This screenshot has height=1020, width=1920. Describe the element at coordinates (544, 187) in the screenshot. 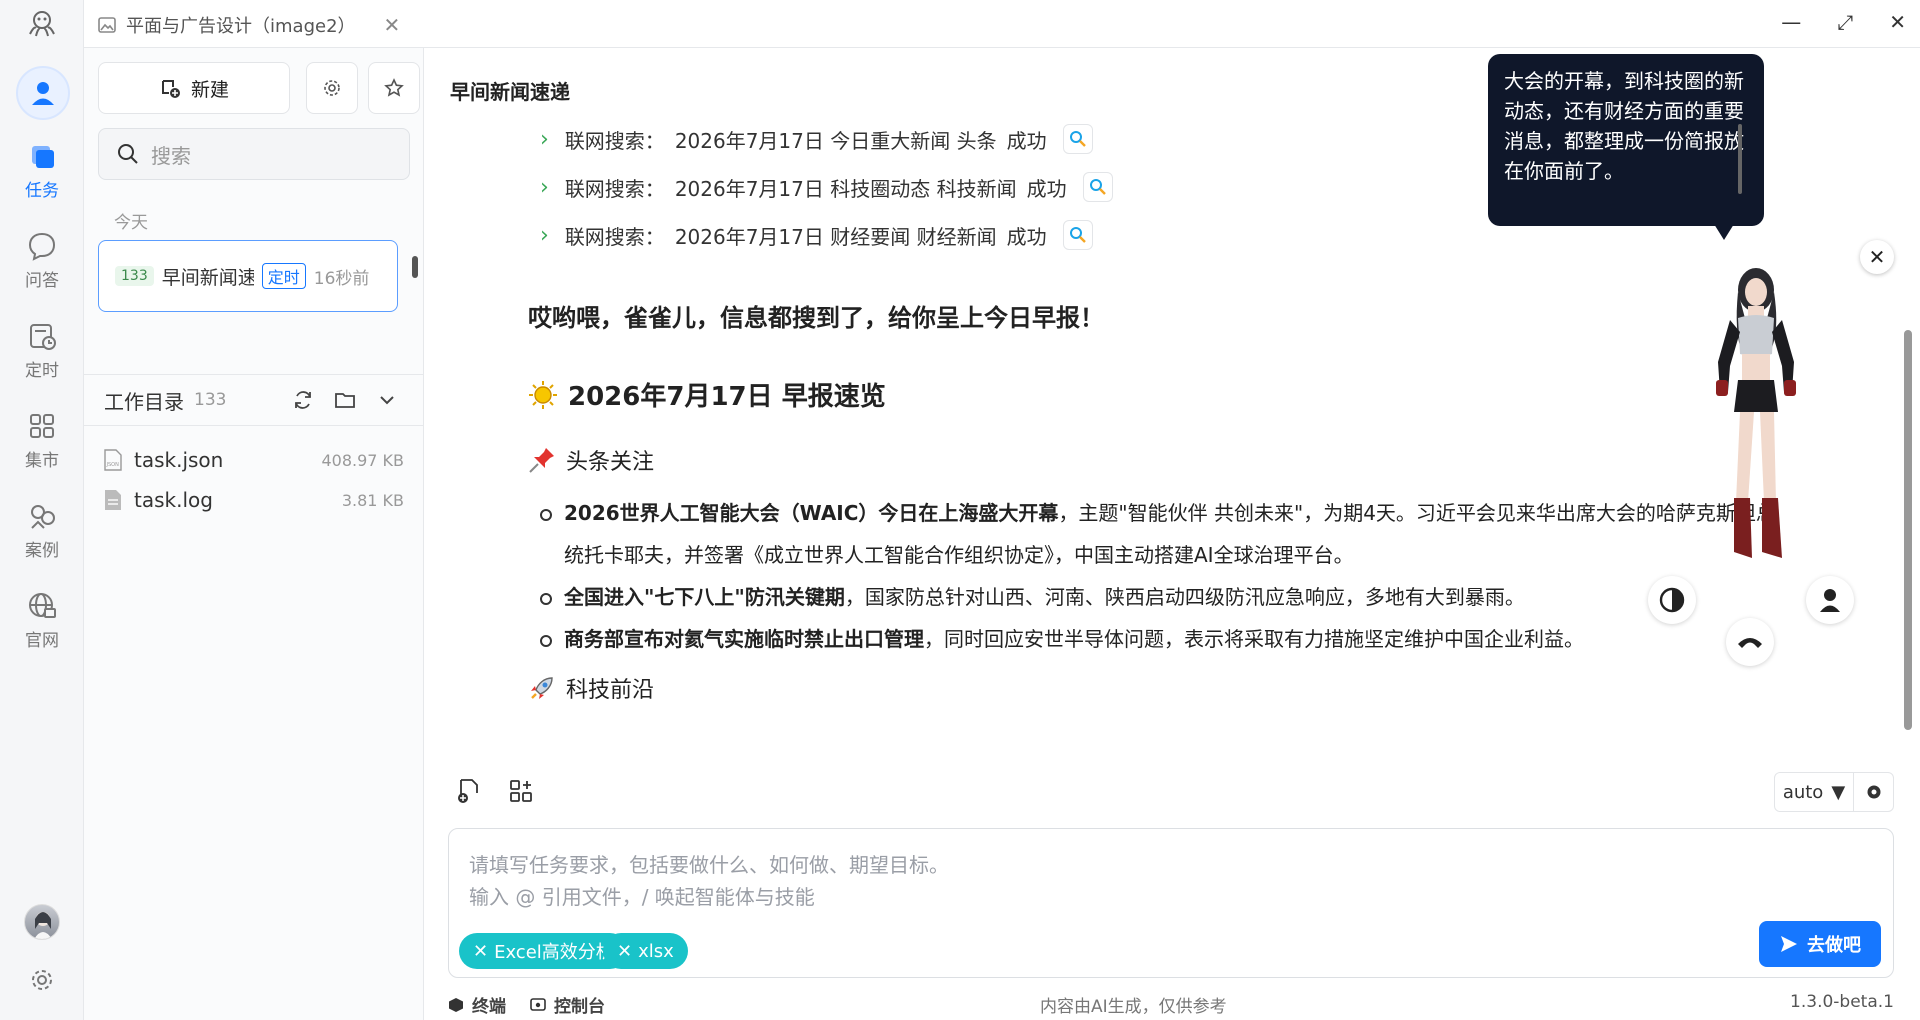

I see `chevron-right-icon: ›` at that location.